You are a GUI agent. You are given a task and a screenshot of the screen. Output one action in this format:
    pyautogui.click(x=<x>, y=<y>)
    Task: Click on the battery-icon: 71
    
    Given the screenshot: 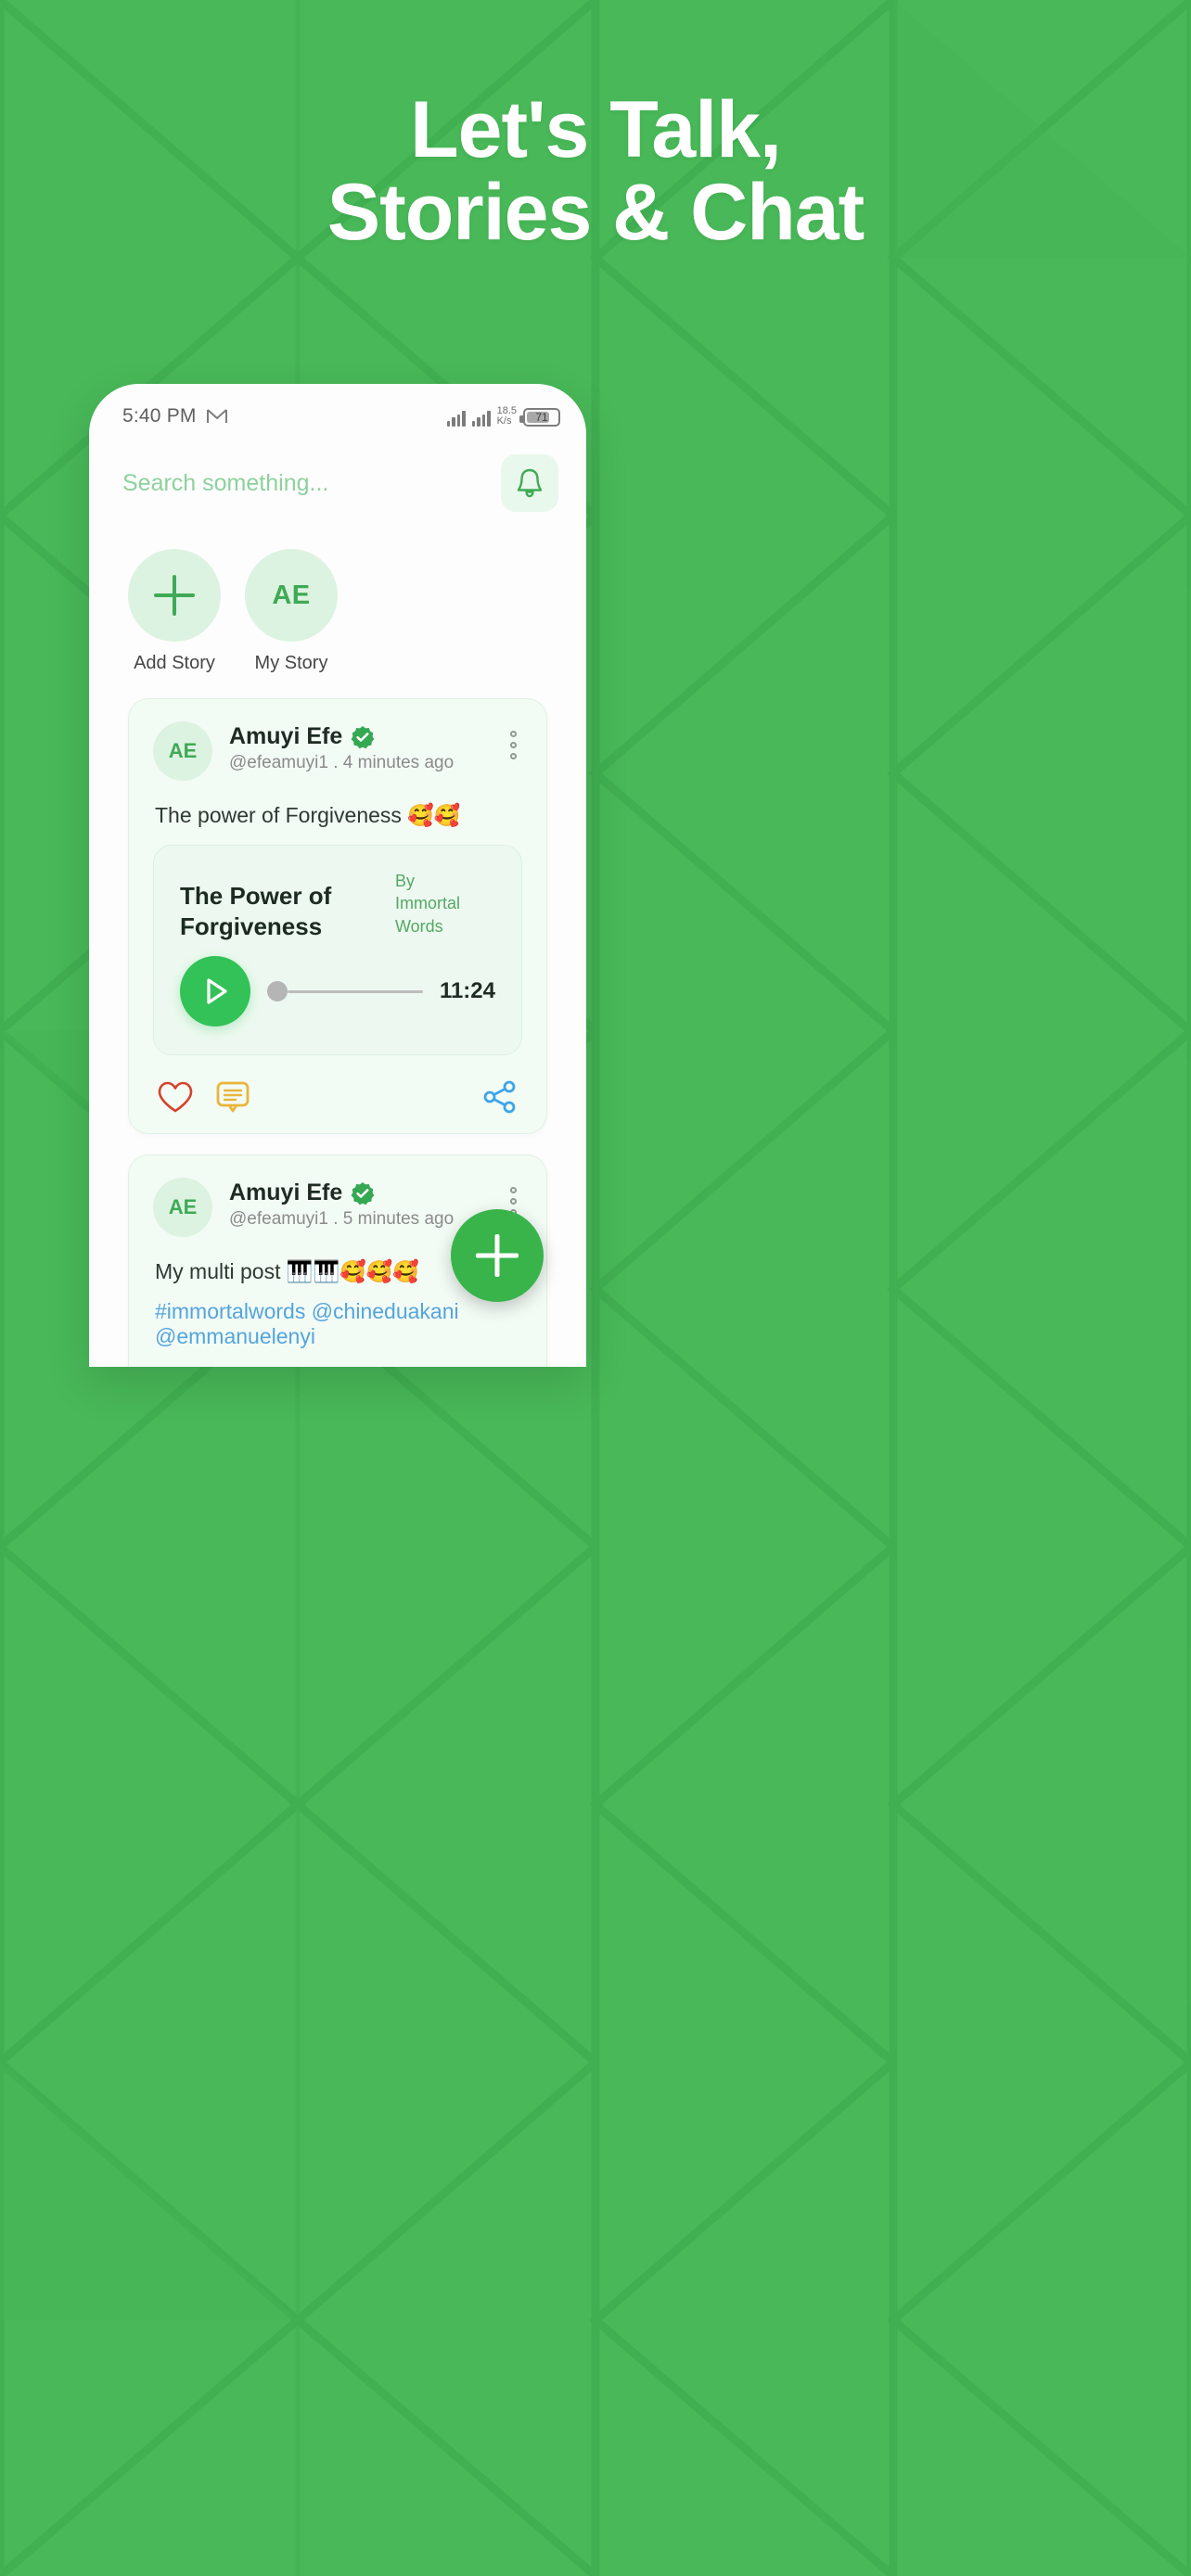 What is the action you would take?
    pyautogui.click(x=539, y=418)
    